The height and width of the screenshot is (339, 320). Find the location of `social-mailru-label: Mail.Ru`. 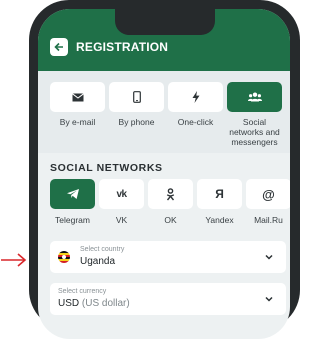

social-mailru-label: Mail.Ru is located at coordinates (268, 220).